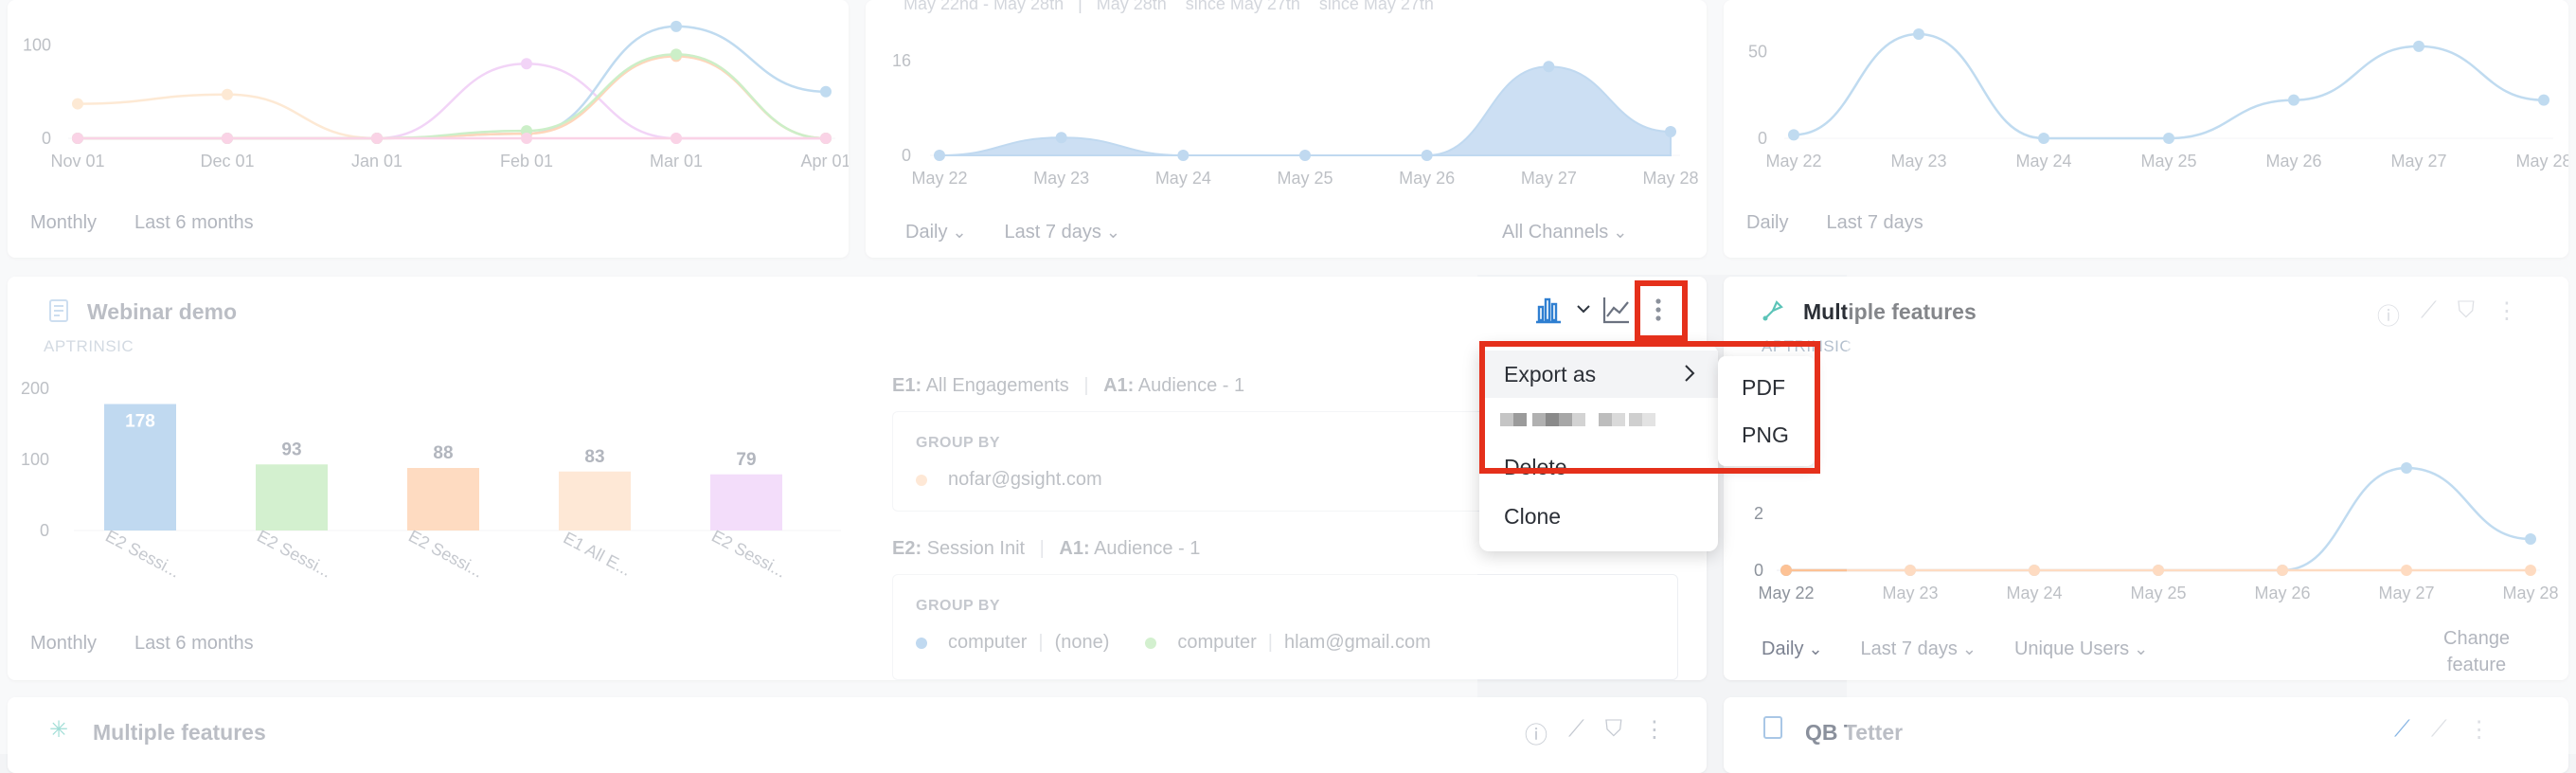  I want to click on data-point, so click(1786, 571).